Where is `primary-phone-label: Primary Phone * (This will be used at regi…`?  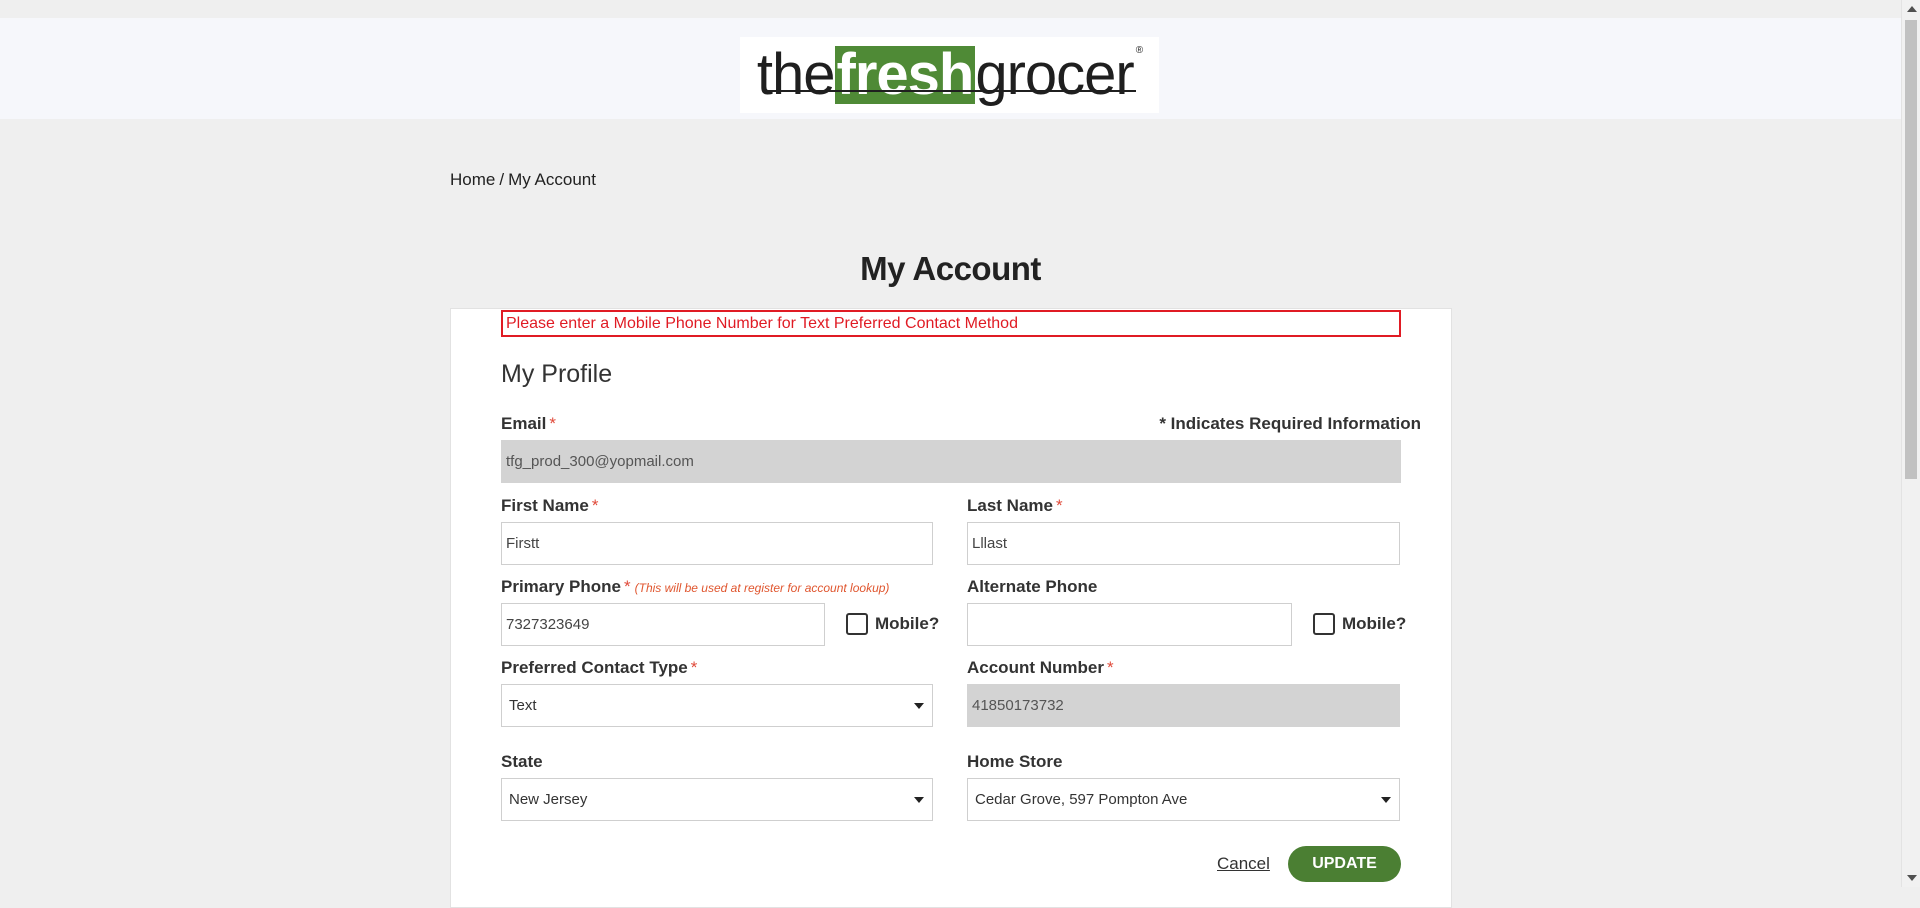 primary-phone-label: Primary Phone * (This will be used at regi… is located at coordinates (695, 587).